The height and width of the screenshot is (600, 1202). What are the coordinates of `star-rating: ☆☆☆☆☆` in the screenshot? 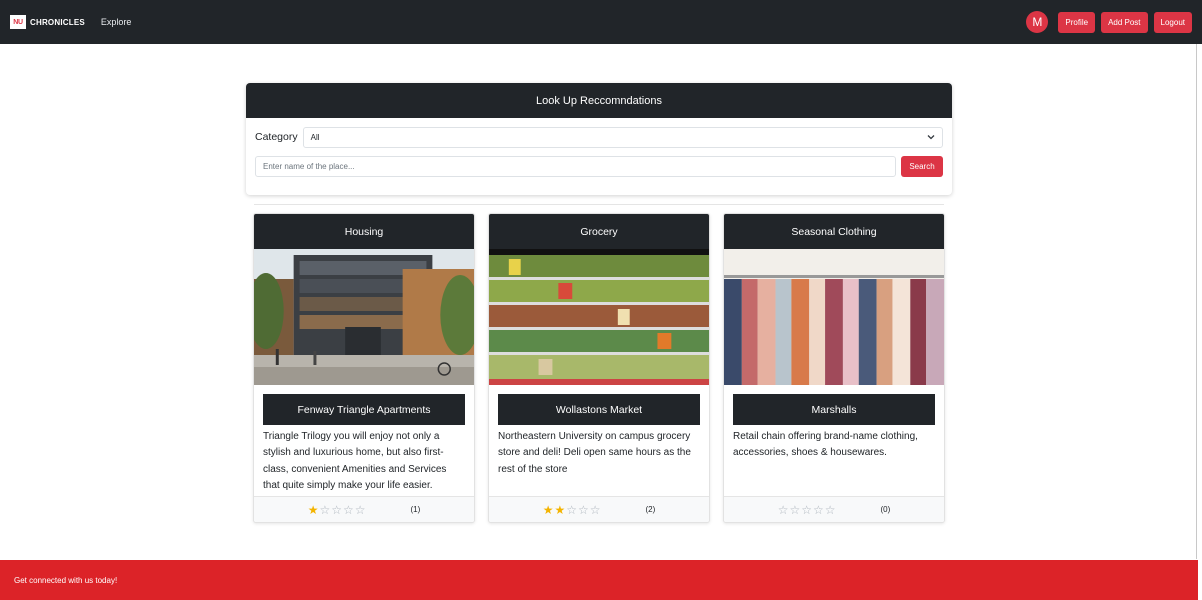 It's located at (807, 510).